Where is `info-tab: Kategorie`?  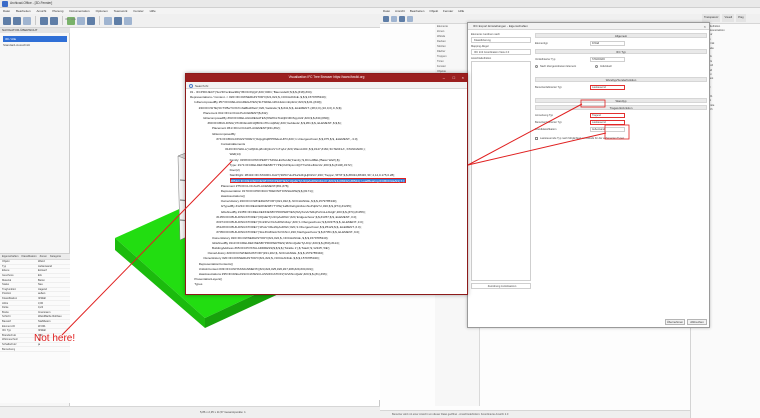
info-tab: Kategorie is located at coordinates (55, 256).